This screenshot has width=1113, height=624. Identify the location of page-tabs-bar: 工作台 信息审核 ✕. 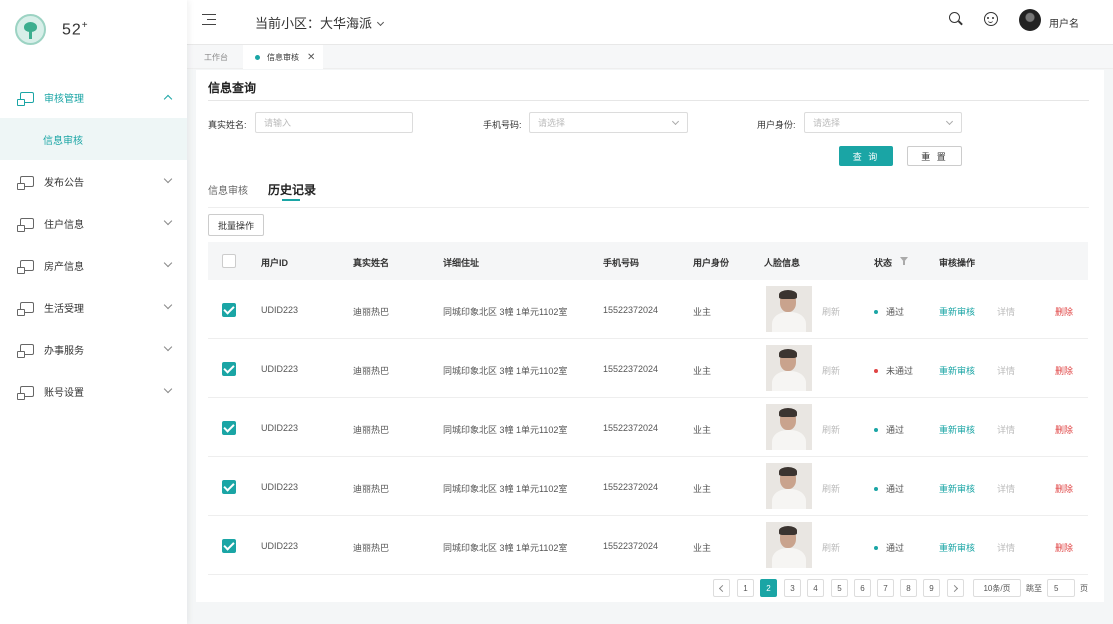
(650, 57).